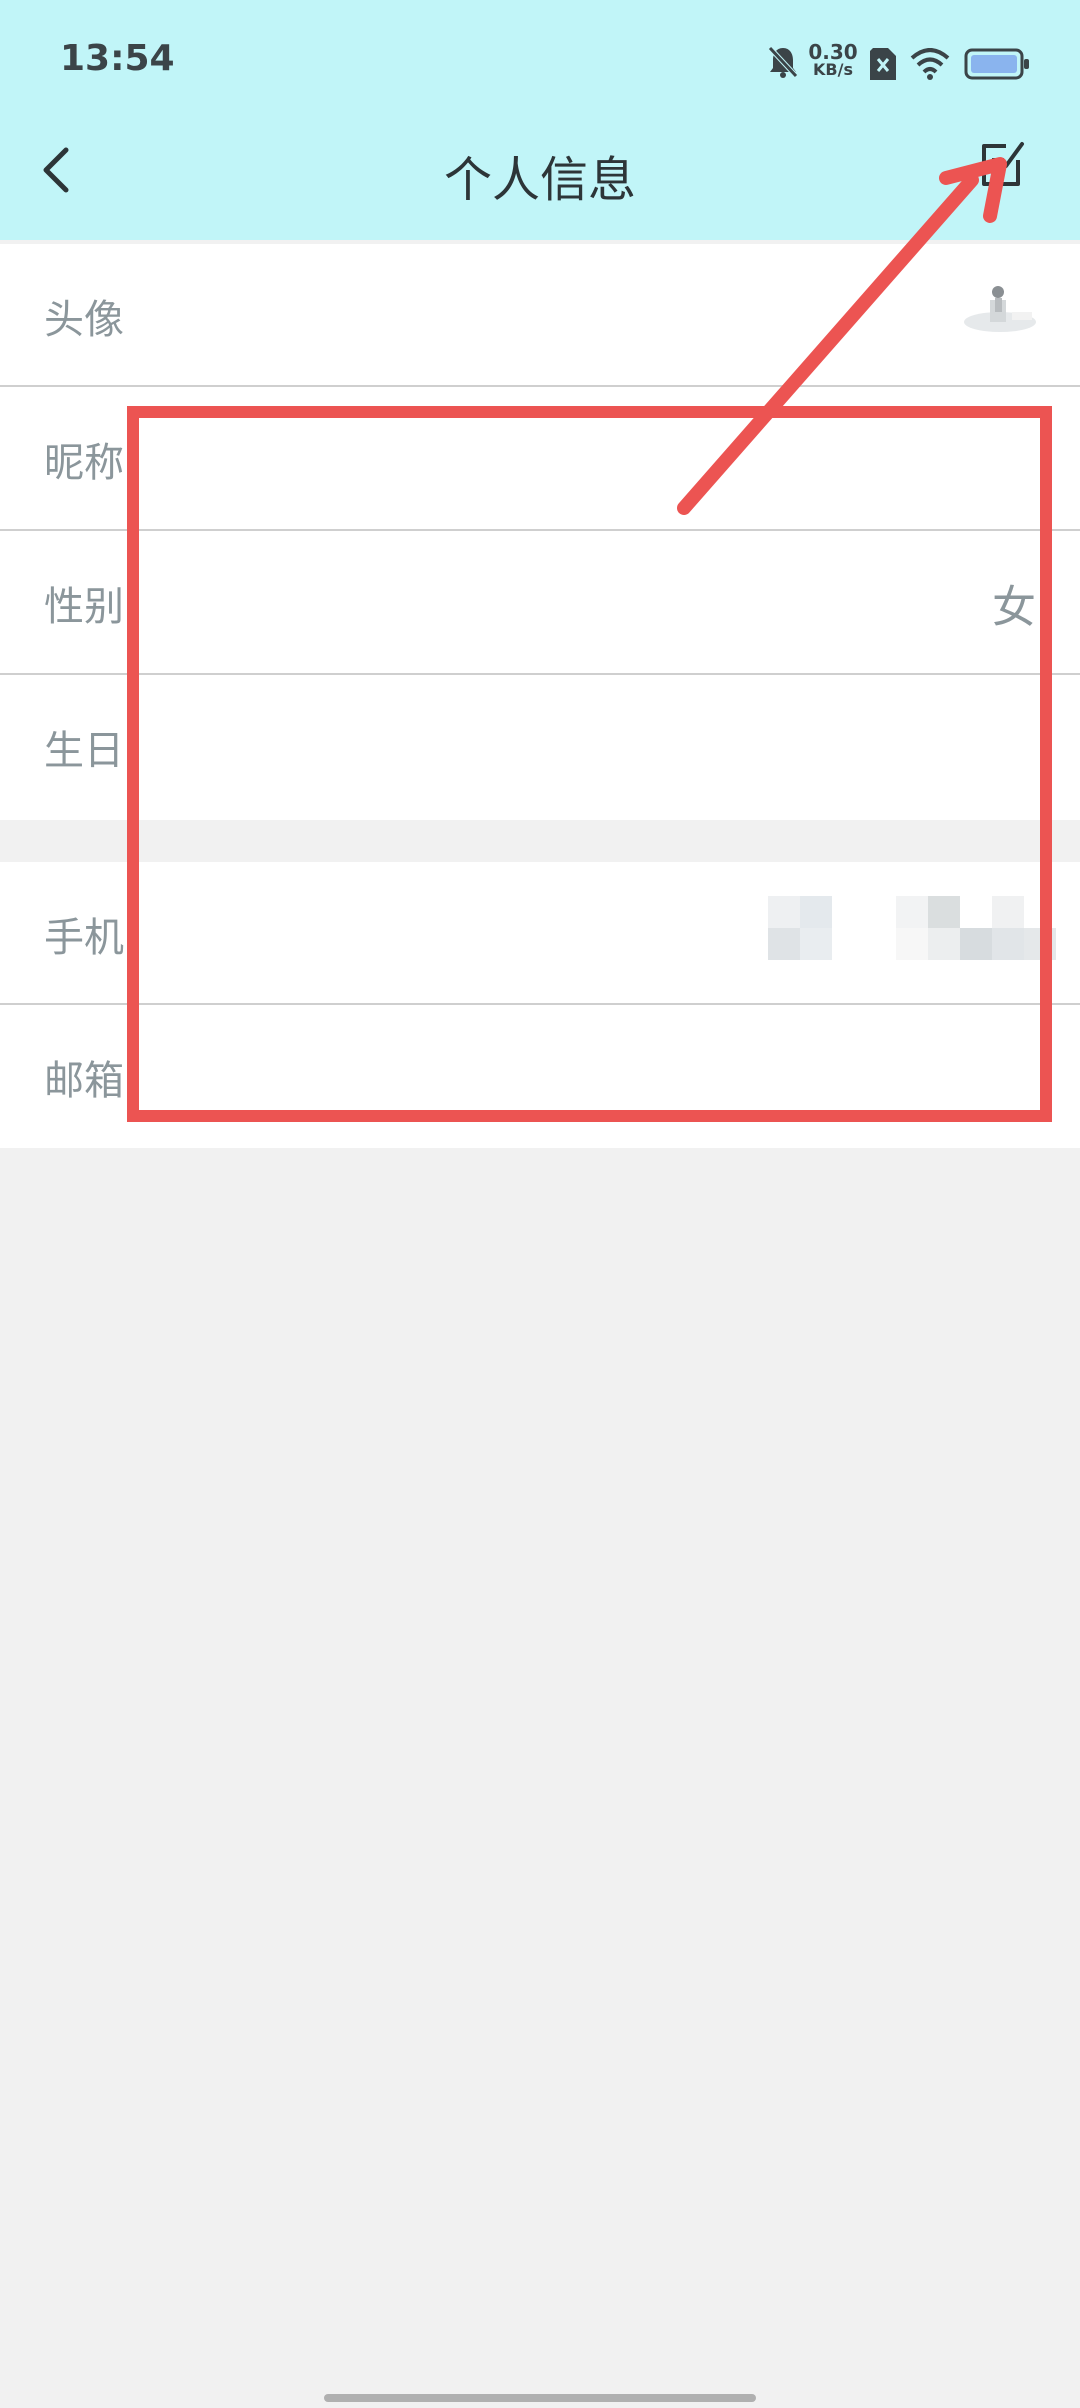 The width and height of the screenshot is (1080, 2408). Describe the element at coordinates (84, 463) in the screenshot. I see `nickname-label: 昵称` at that location.